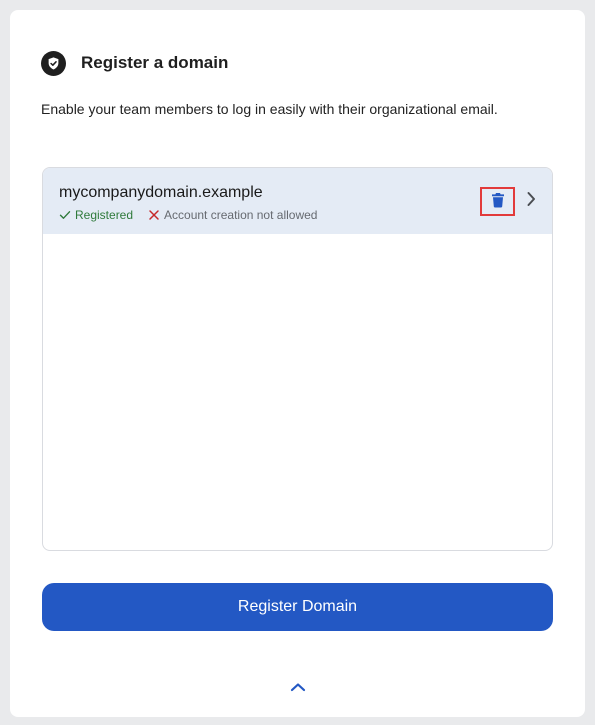 This screenshot has width=595, height=725. Describe the element at coordinates (241, 215) in the screenshot. I see `account-creation-status-label: Account creation not allowed` at that location.